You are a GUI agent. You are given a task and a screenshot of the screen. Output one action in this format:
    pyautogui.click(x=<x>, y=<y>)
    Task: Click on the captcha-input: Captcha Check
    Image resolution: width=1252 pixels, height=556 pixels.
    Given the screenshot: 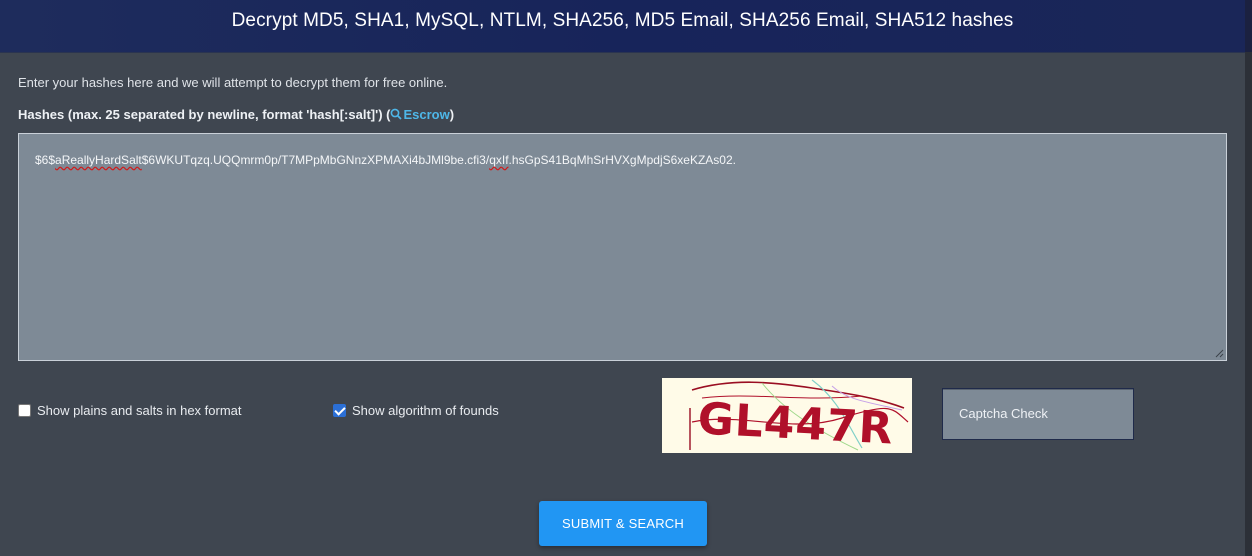 What is the action you would take?
    pyautogui.click(x=1038, y=414)
    